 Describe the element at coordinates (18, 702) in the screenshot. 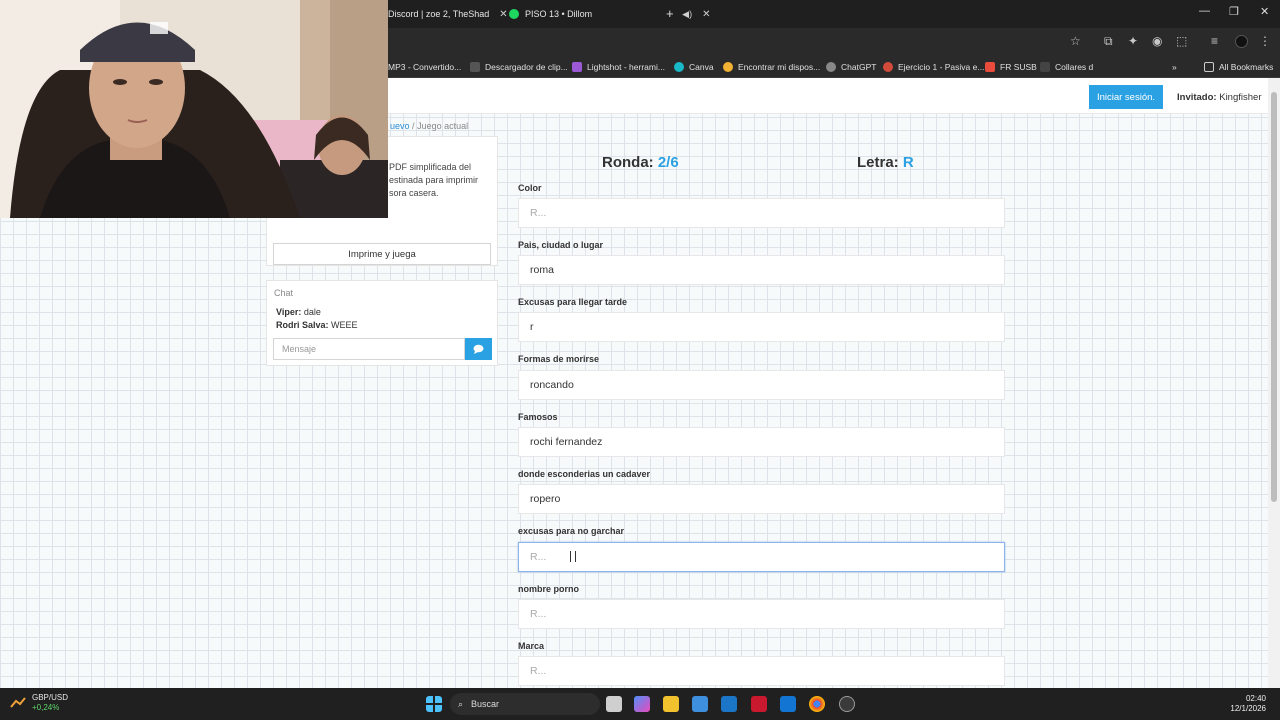

I see `currency-chart-icon` at that location.